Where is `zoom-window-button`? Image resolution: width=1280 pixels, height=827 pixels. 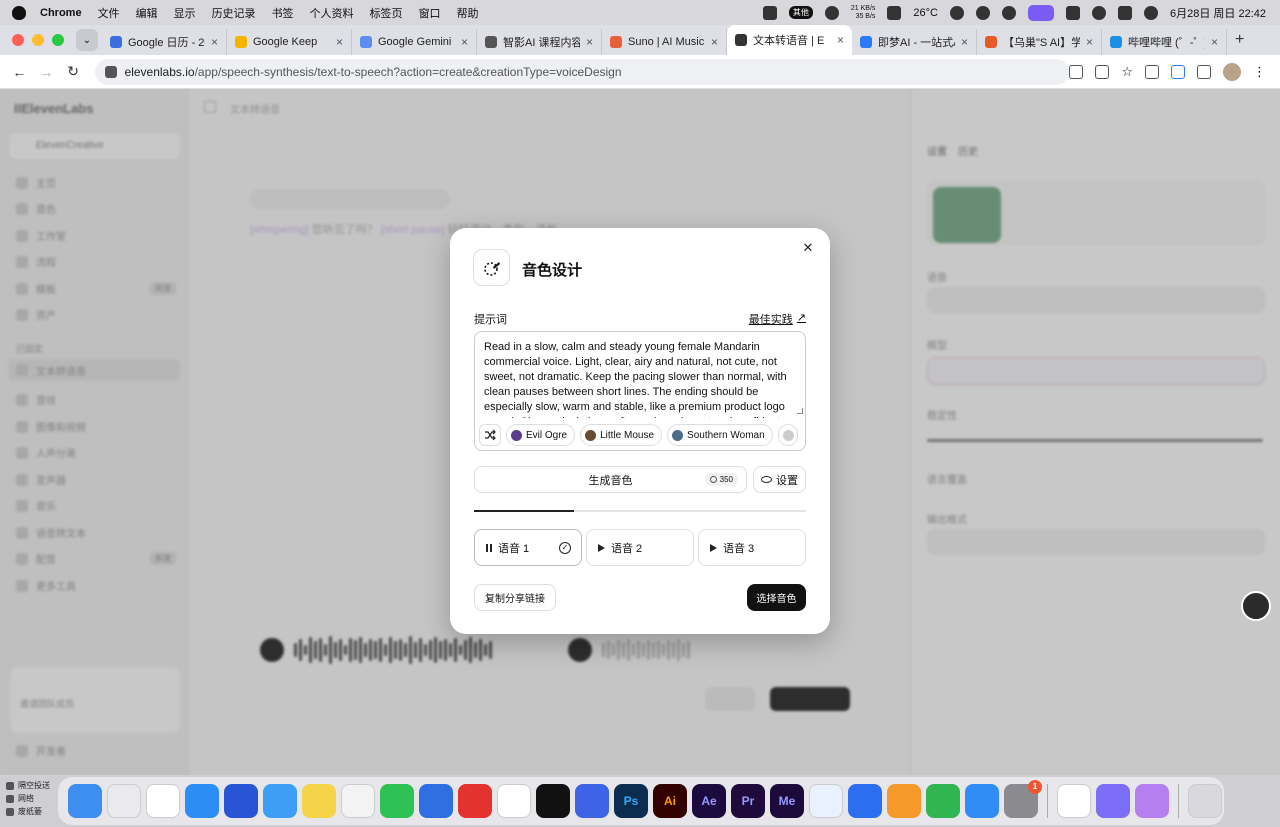
zoom-window-button is located at coordinates (58, 40).